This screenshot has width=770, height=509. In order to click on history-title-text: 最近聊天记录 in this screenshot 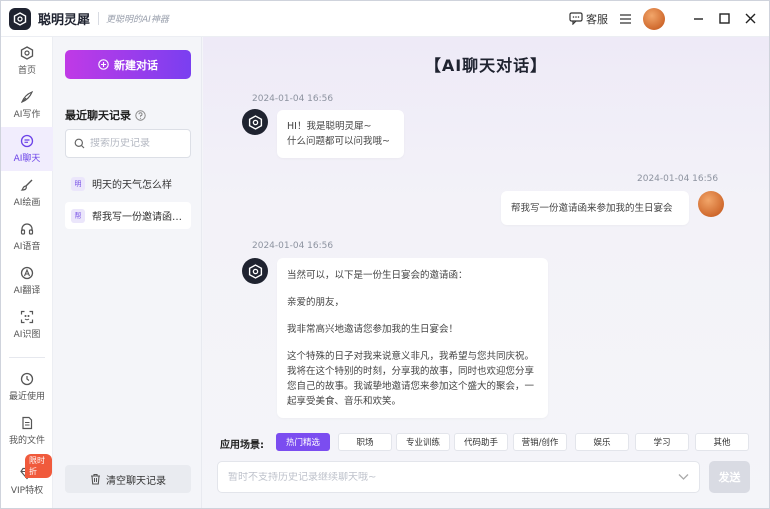, I will do `click(98, 115)`.